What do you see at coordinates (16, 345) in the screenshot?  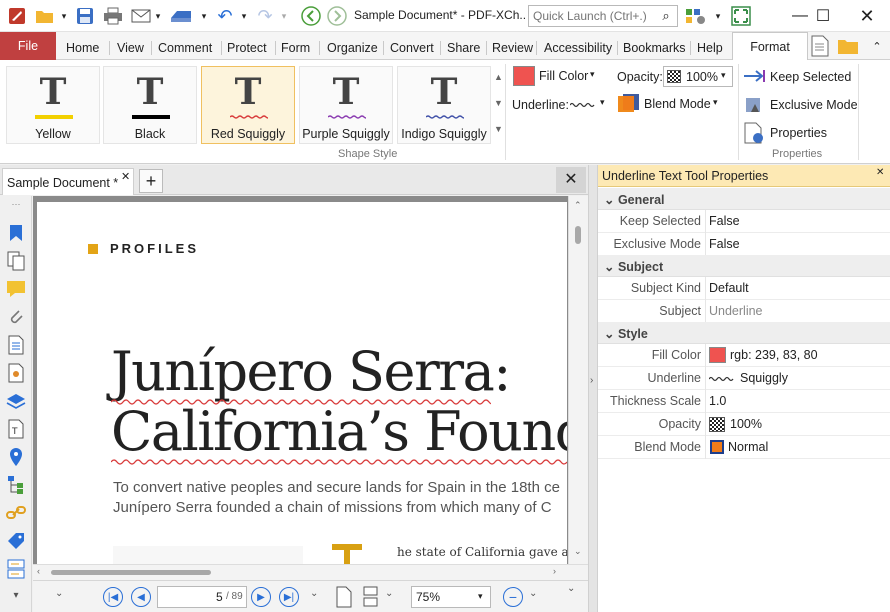 I see `document-properties-icon` at bounding box center [16, 345].